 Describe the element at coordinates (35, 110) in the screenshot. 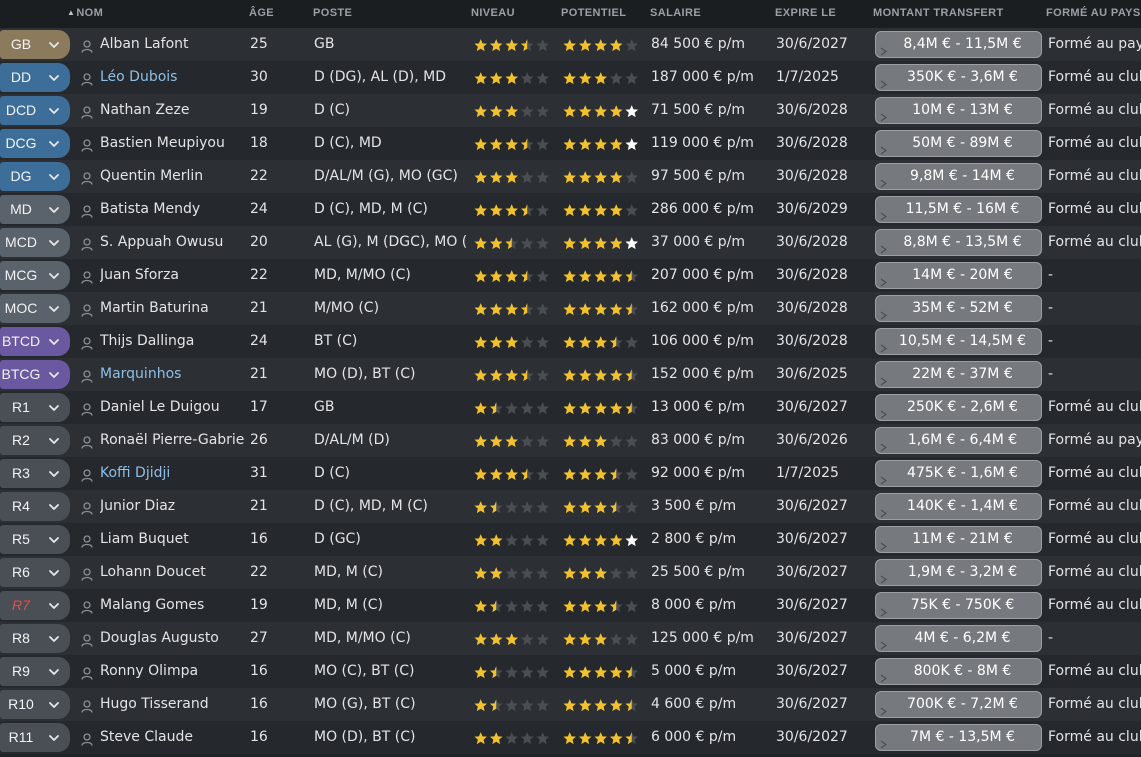

I see `position-selector: DCD` at that location.